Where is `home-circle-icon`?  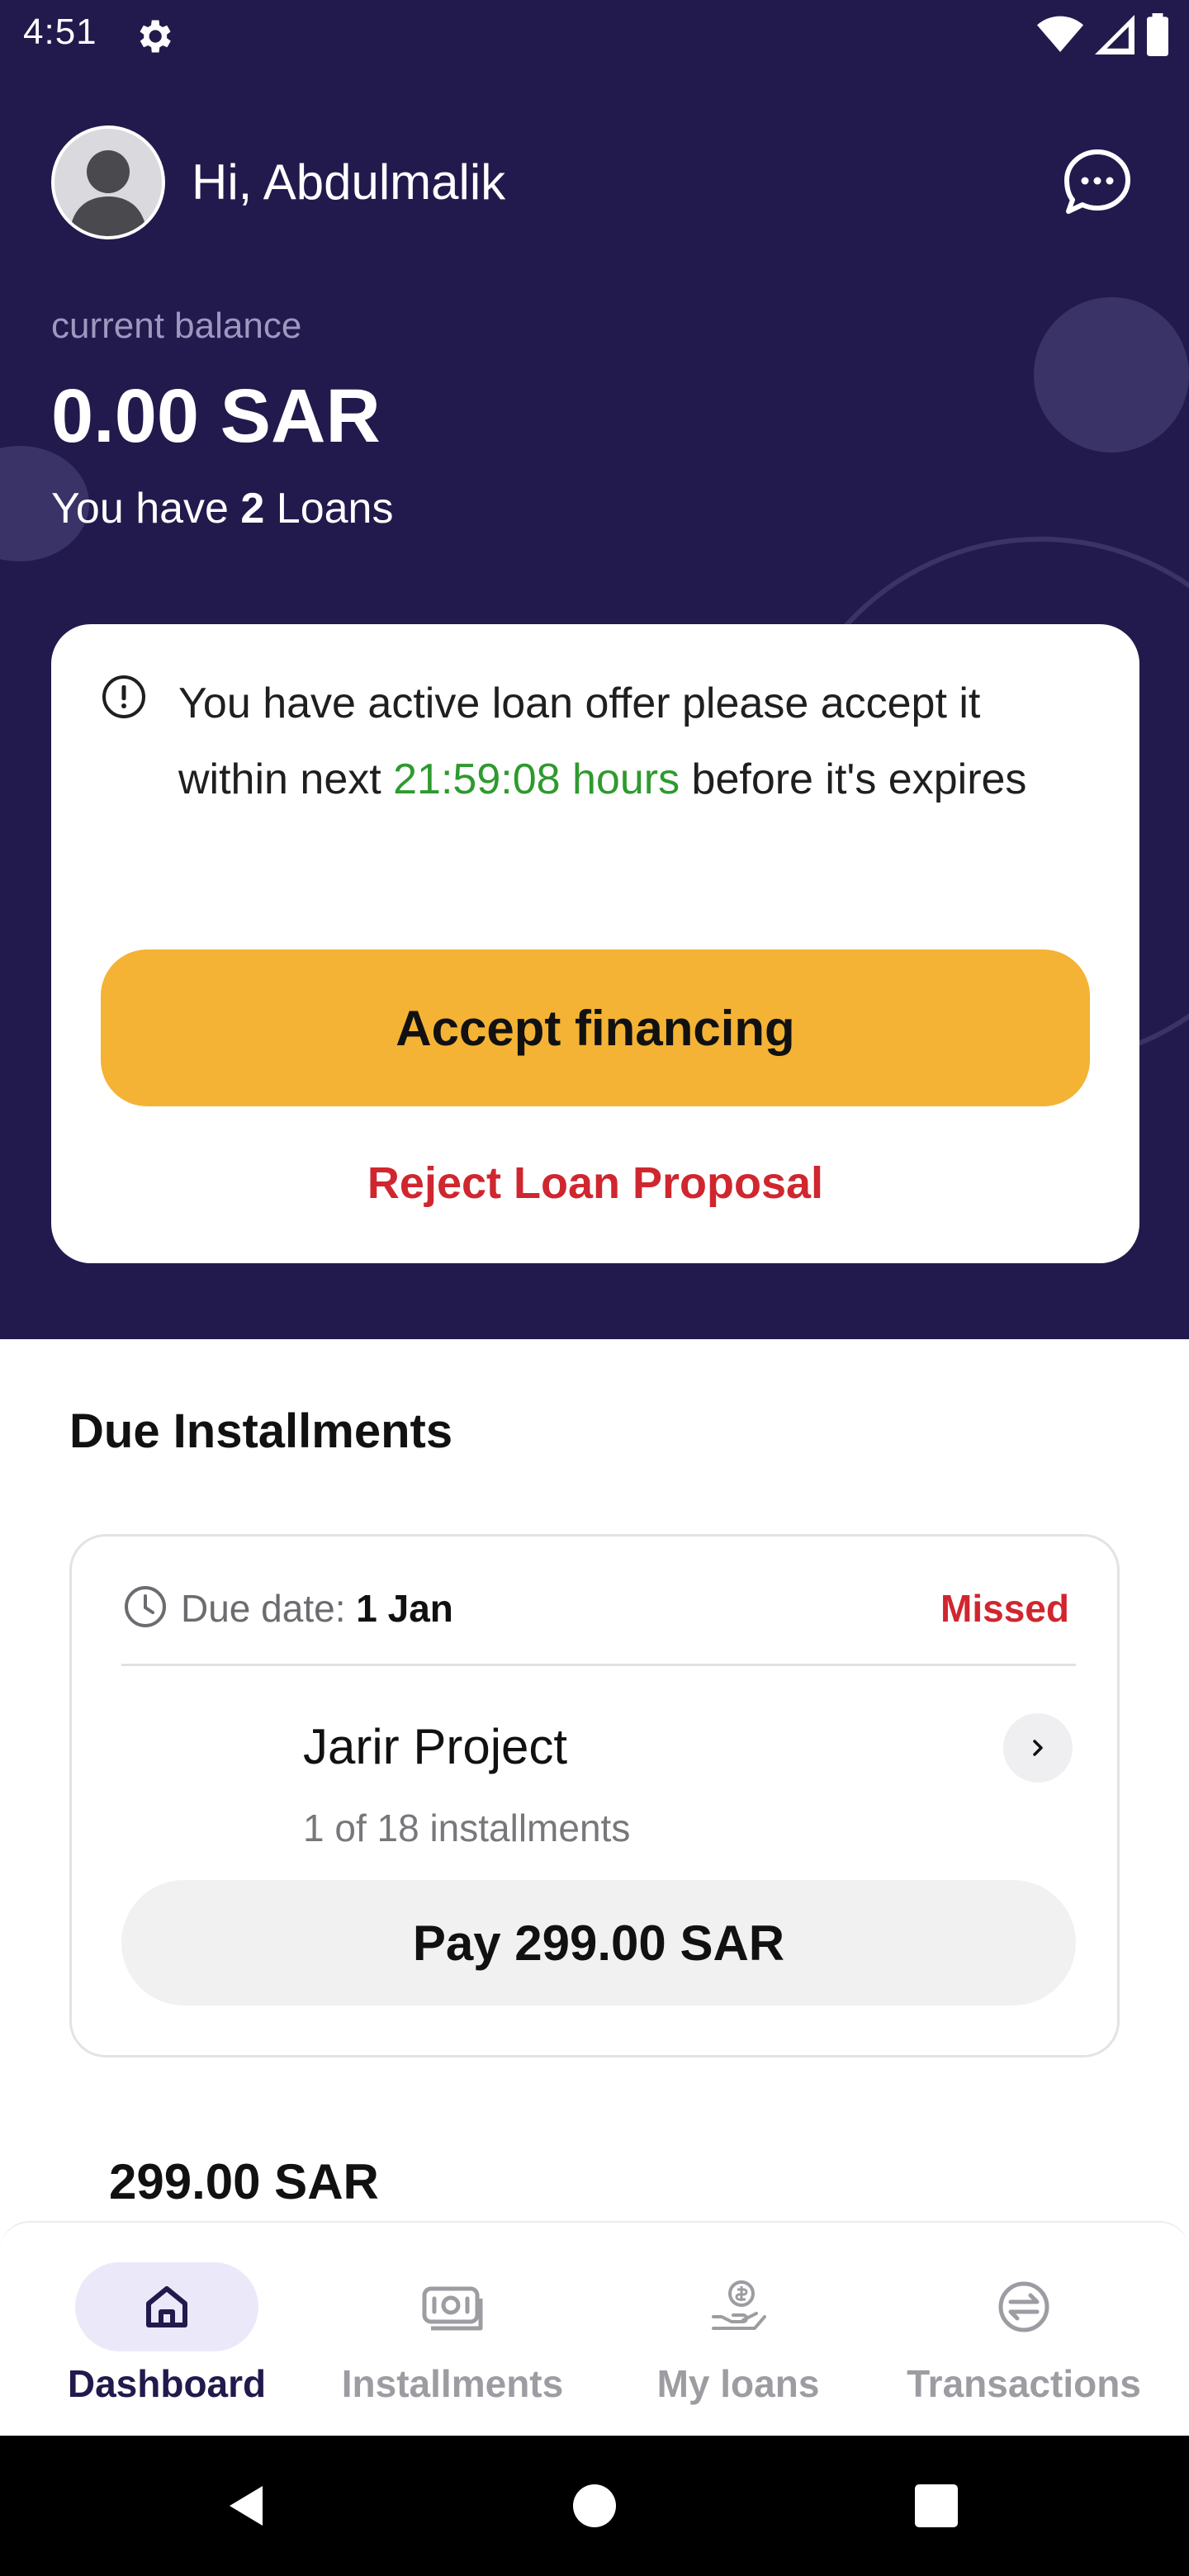 home-circle-icon is located at coordinates (594, 2505).